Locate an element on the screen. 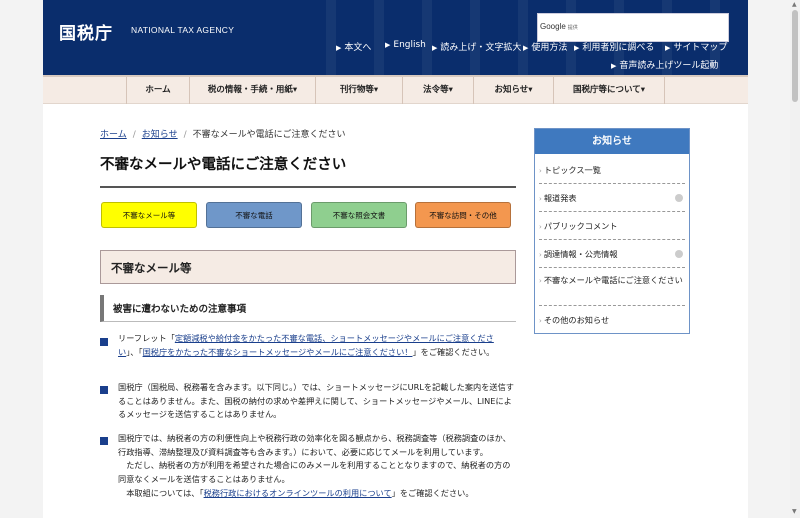  sidebar-item-press: › 報道発表 is located at coordinates (612, 198).